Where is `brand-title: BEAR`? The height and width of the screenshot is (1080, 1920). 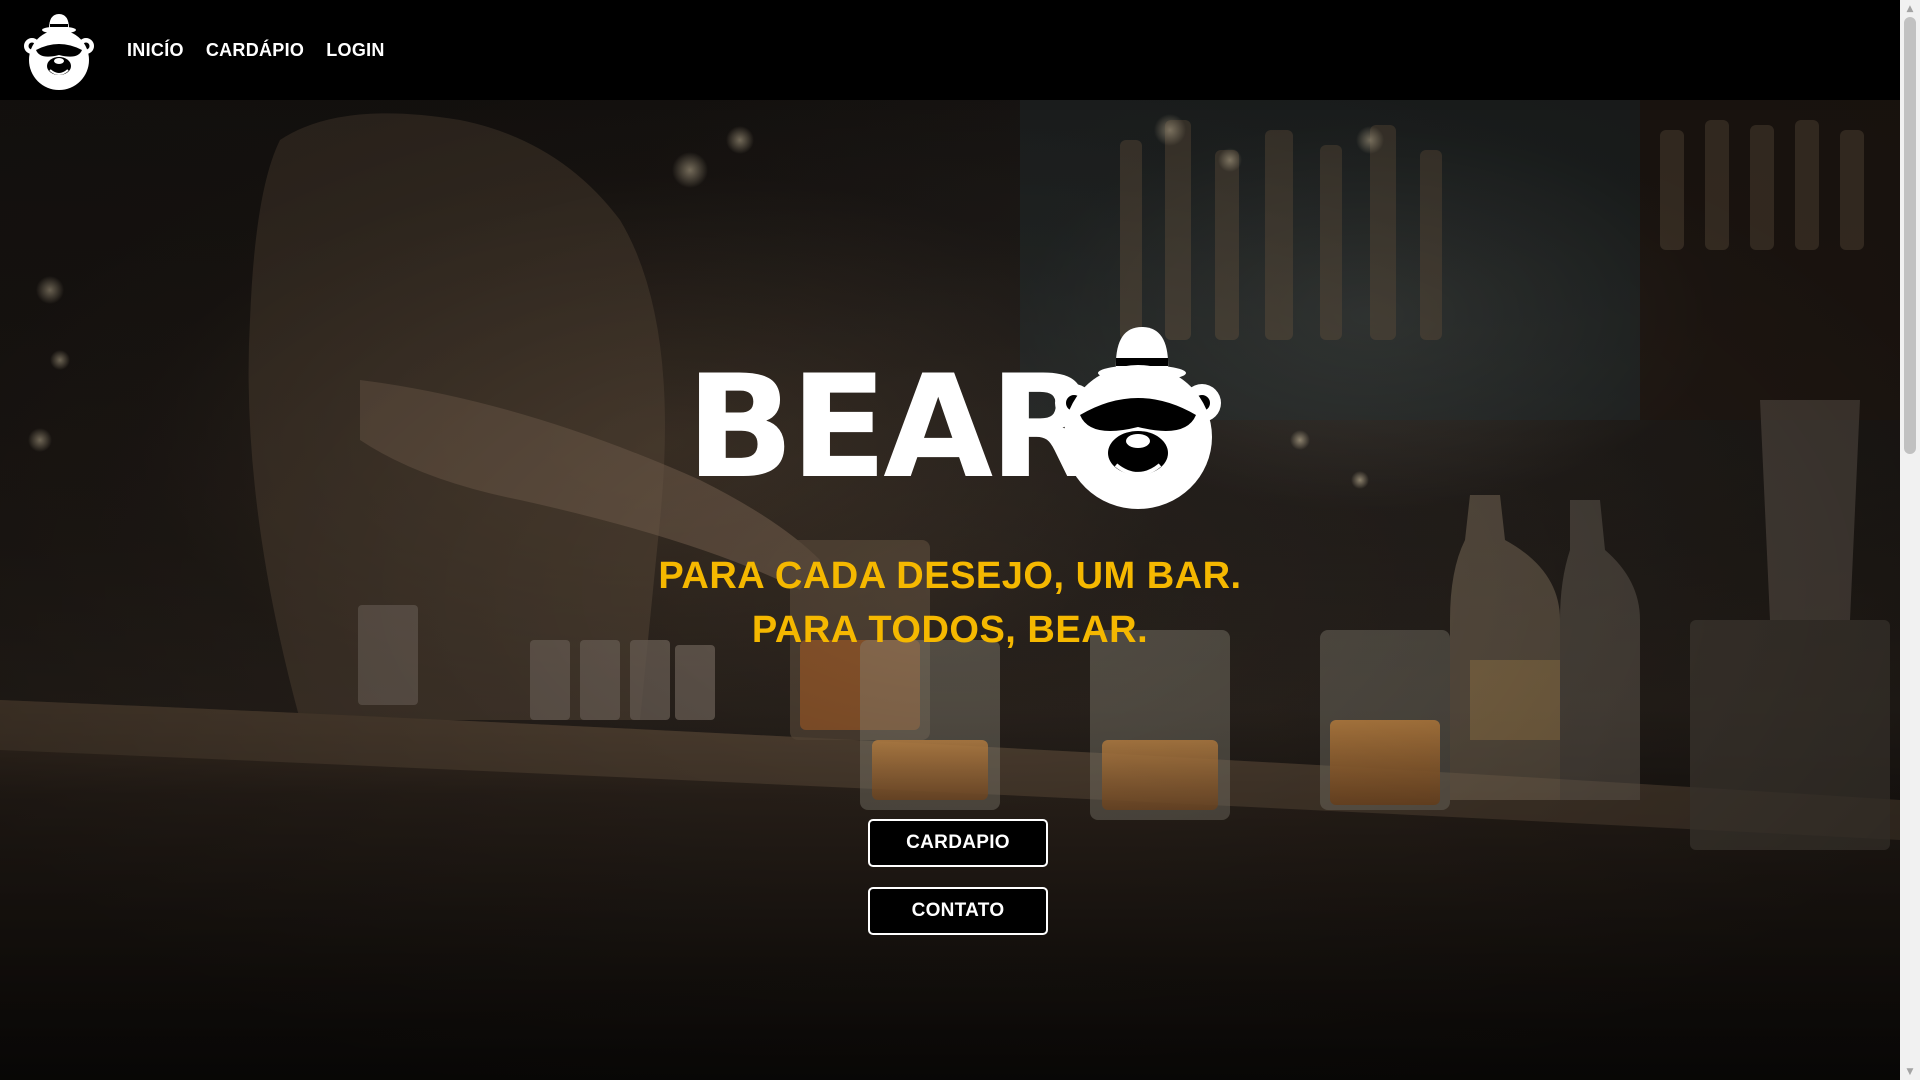
brand-title: BEAR is located at coordinates (892, 427).